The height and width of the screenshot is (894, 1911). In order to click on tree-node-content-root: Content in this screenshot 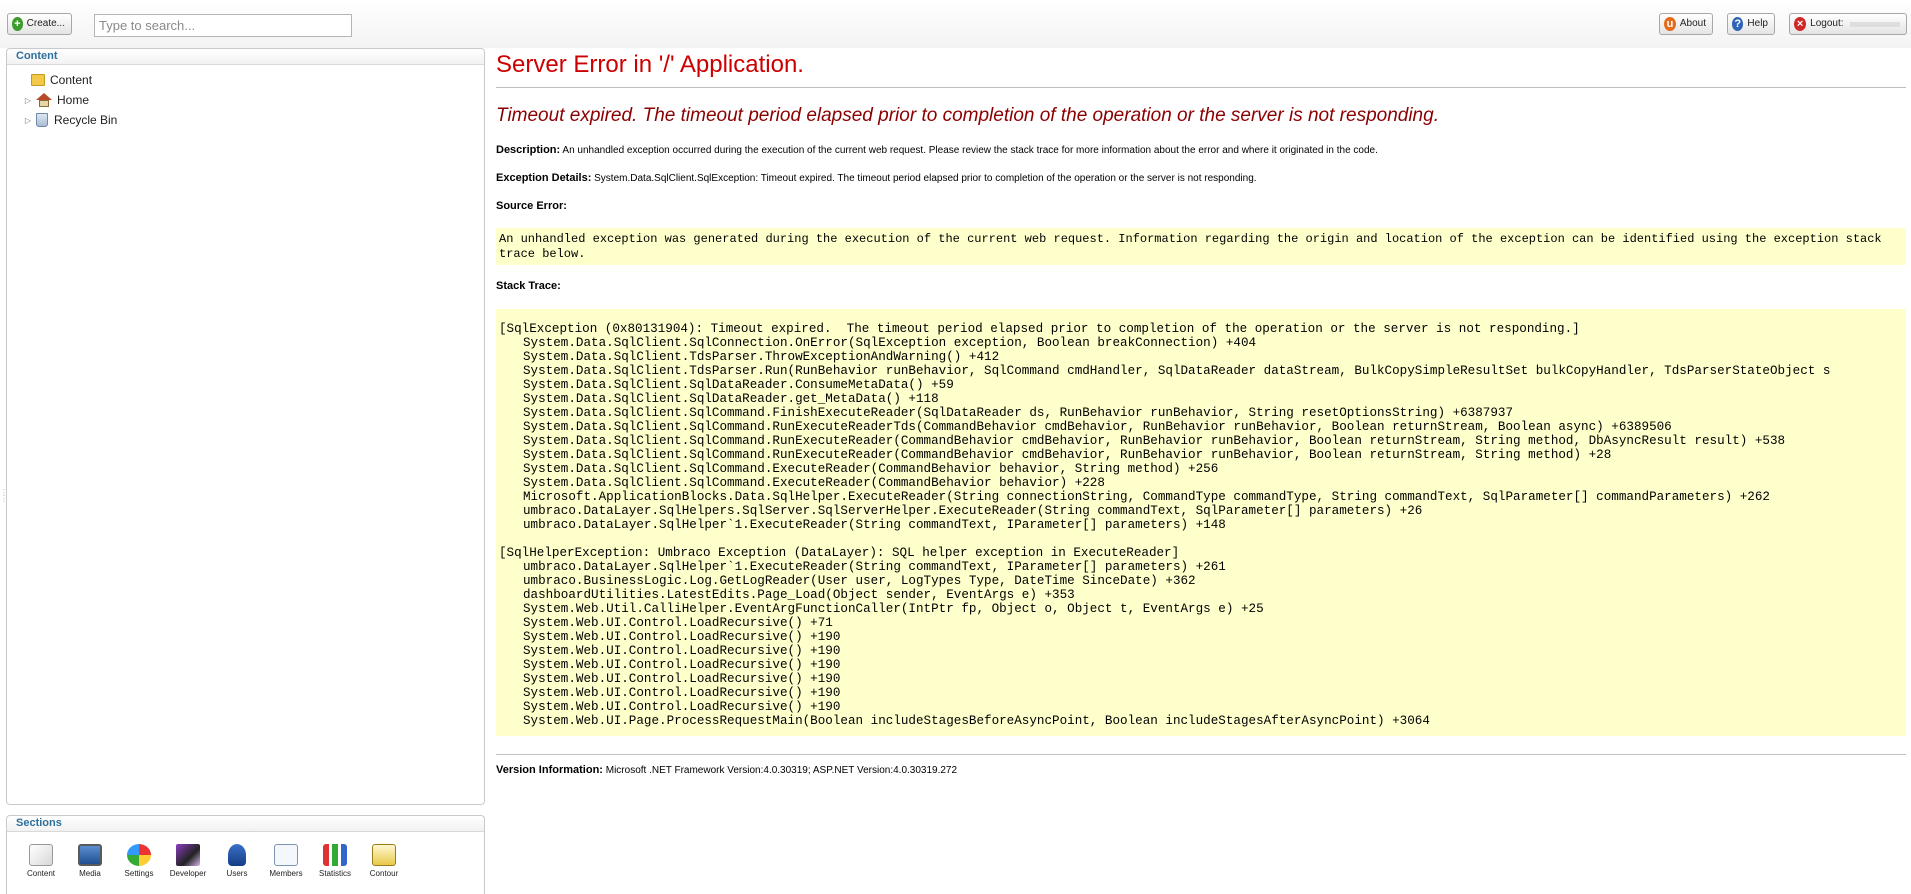, I will do `click(55, 80)`.